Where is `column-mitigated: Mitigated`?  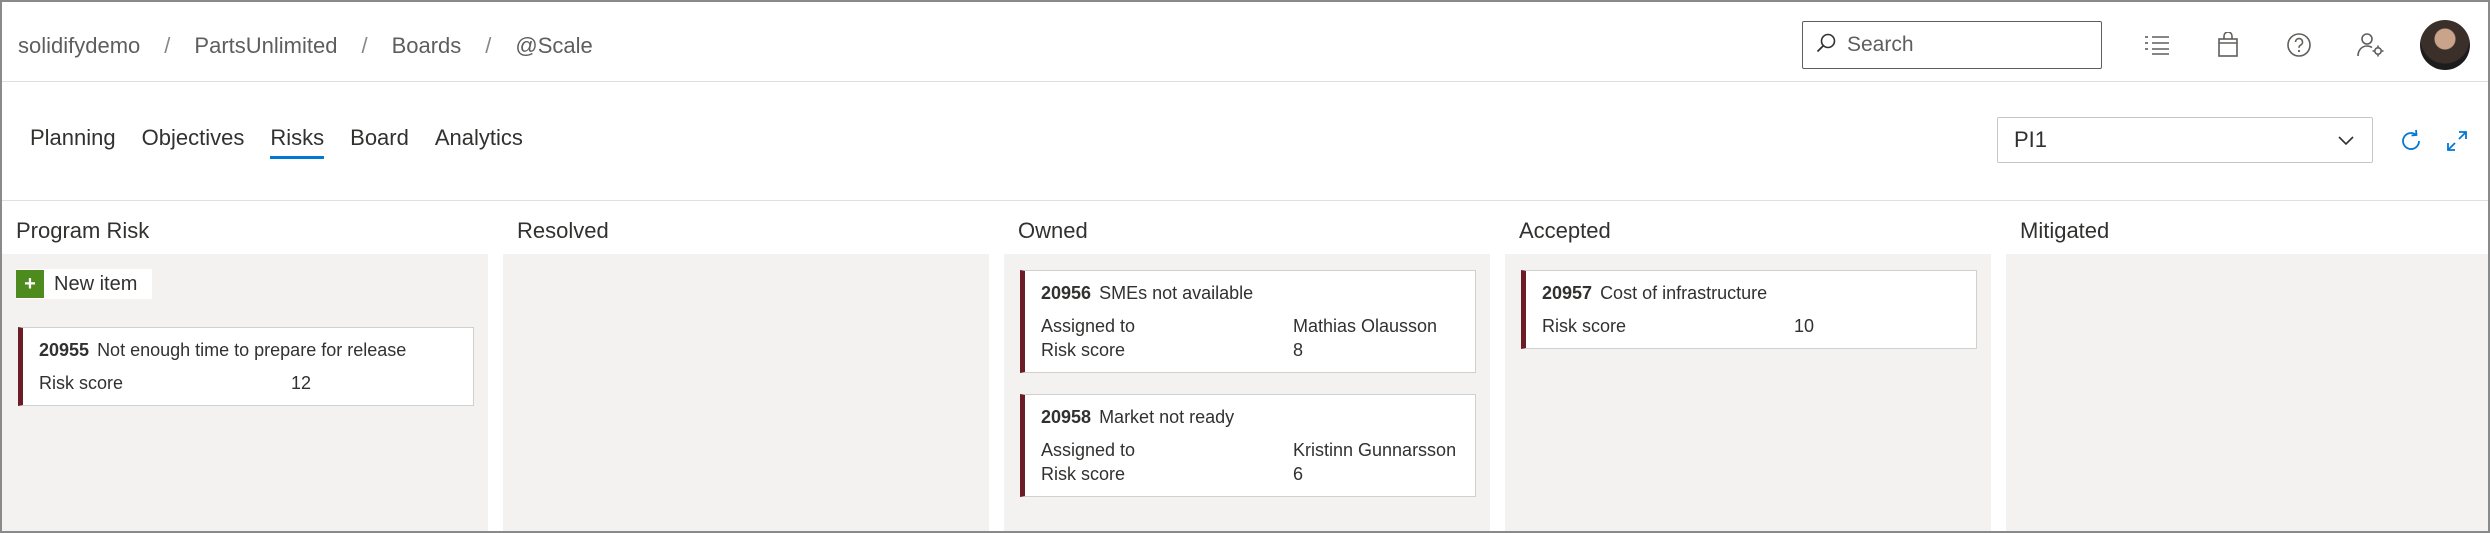 column-mitigated: Mitigated is located at coordinates (2247, 366).